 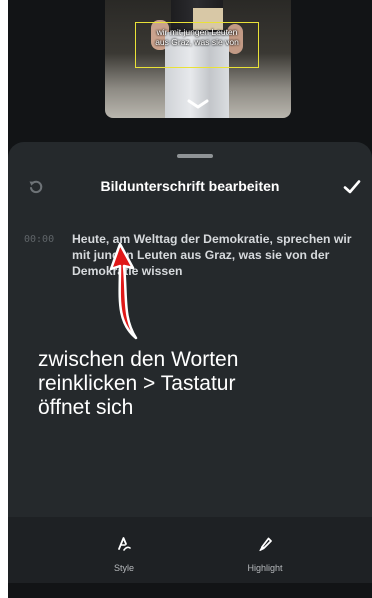 What do you see at coordinates (137, 383) in the screenshot?
I see `annotation-line: reinklicken > Tastatur` at bounding box center [137, 383].